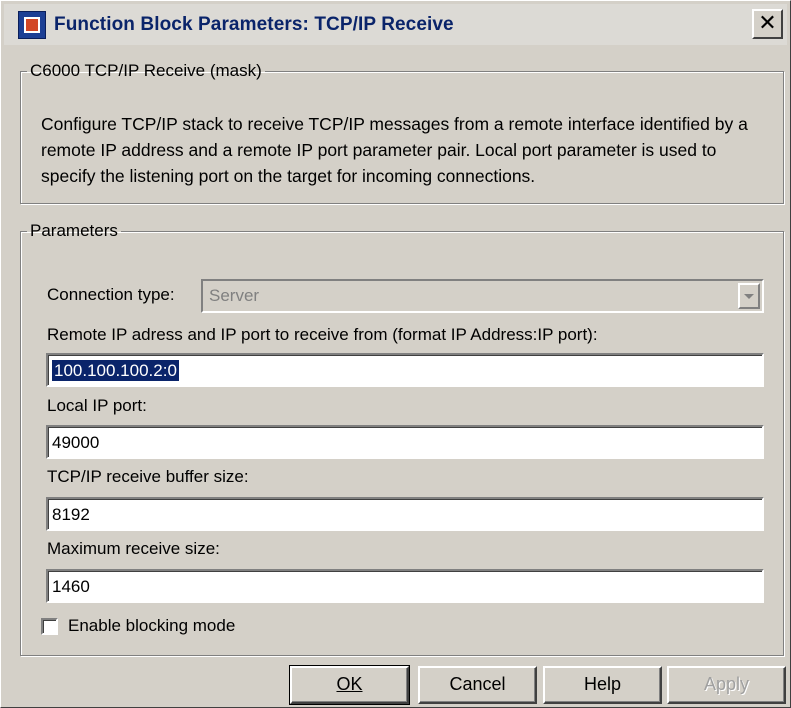  I want to click on chevron-down-icon, so click(749, 296).